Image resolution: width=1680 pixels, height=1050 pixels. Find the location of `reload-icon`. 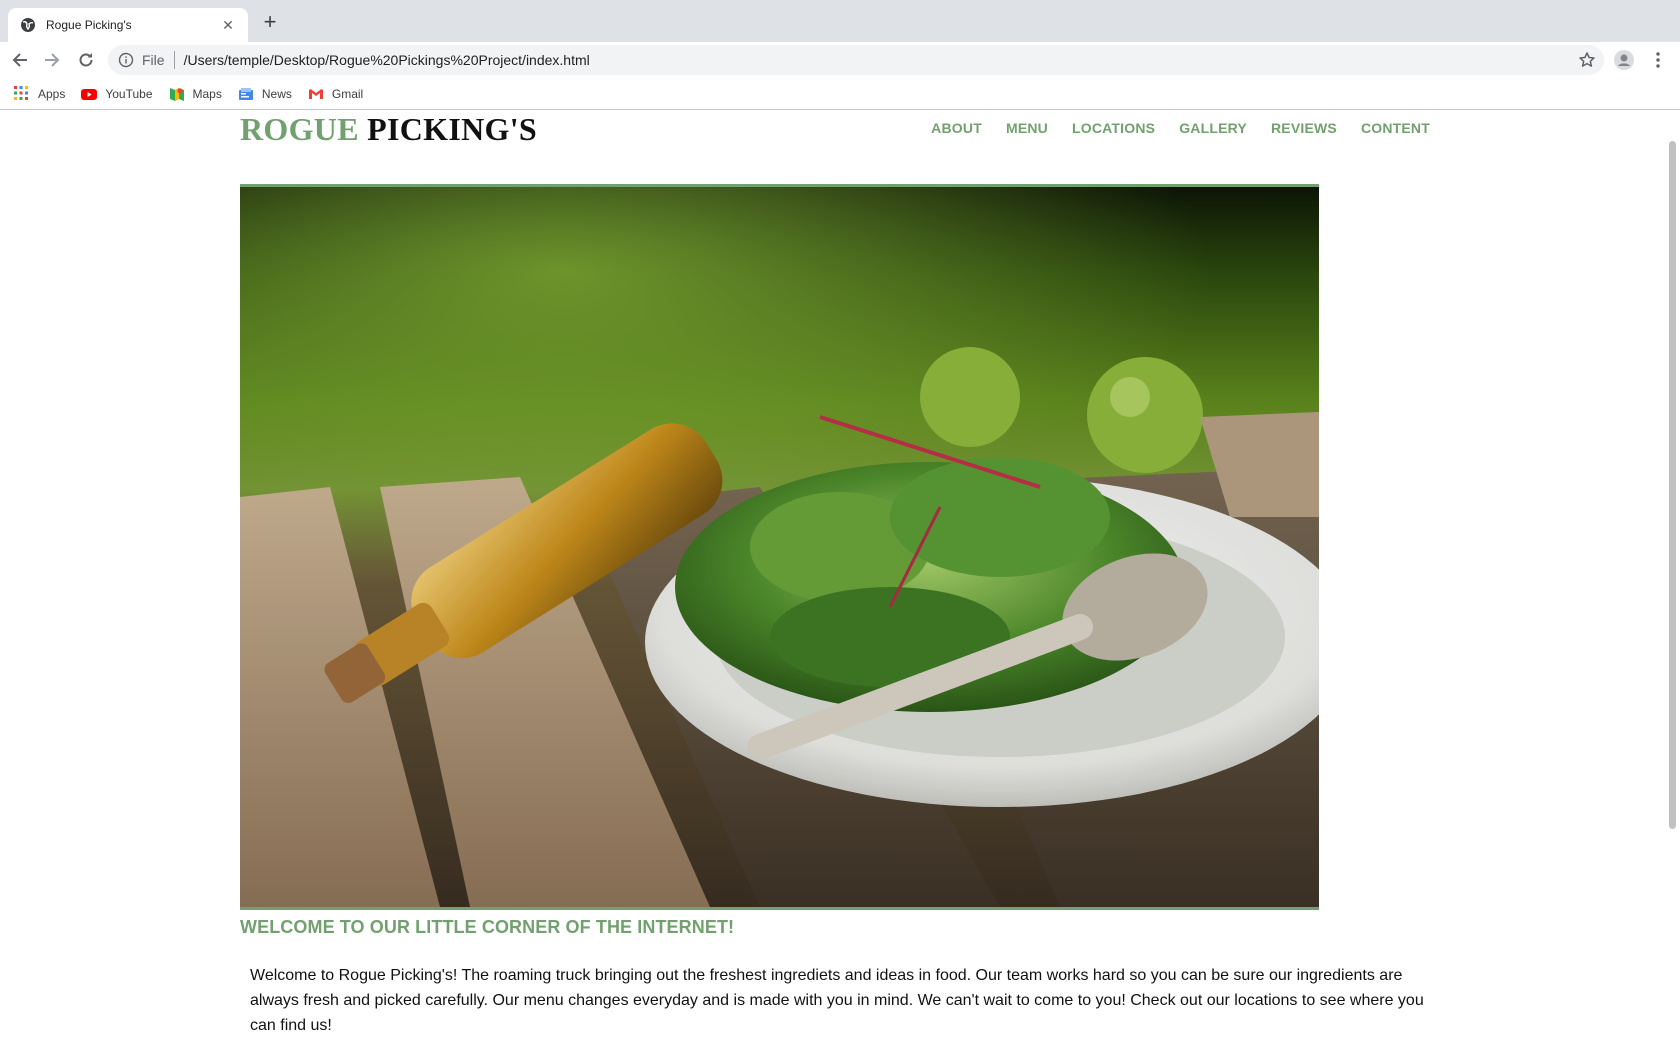

reload-icon is located at coordinates (86, 60).